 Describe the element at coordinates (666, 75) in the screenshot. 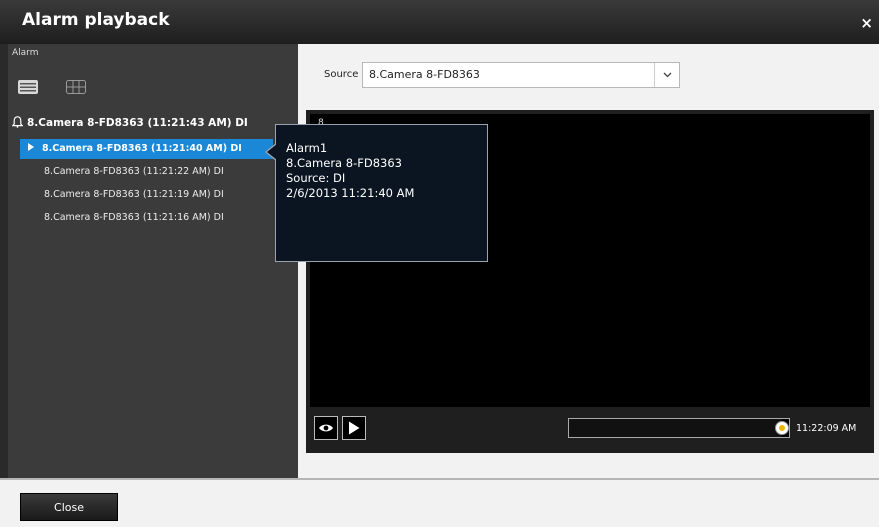

I see `chevron-down-icon` at that location.